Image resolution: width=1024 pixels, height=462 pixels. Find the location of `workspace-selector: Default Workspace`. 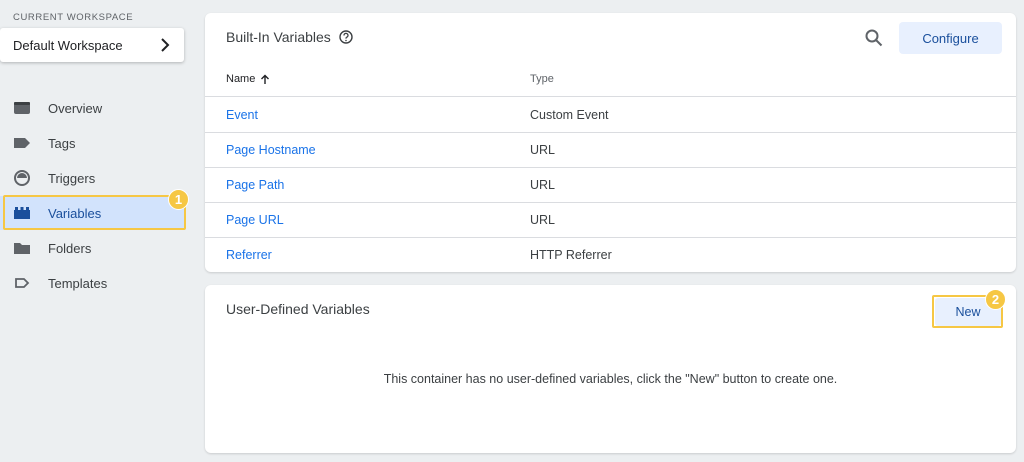

workspace-selector: Default Workspace is located at coordinates (92, 45).